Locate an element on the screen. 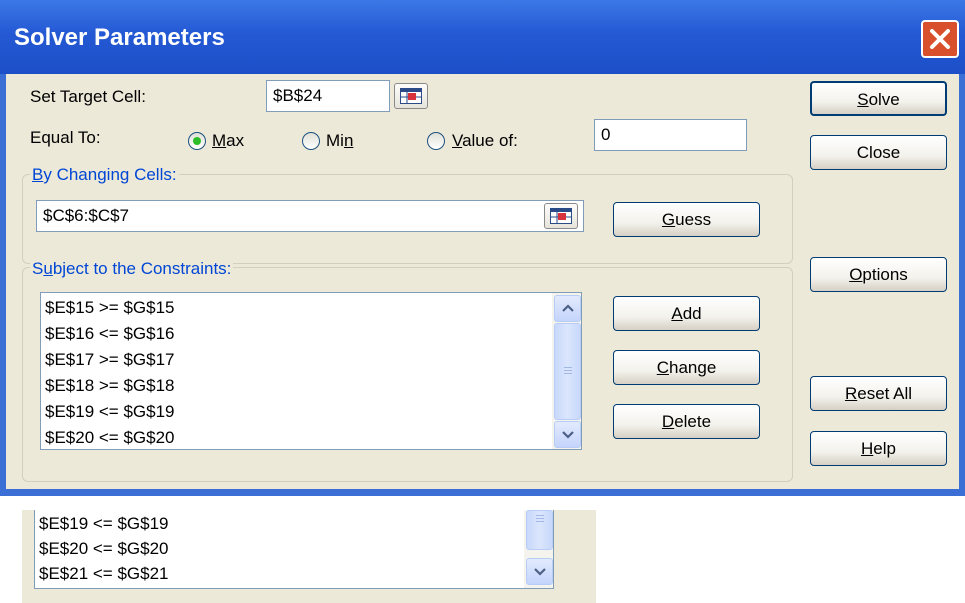 Image resolution: width=965 pixels, height=603 pixels. changing-cells-ref-button is located at coordinates (561, 216).